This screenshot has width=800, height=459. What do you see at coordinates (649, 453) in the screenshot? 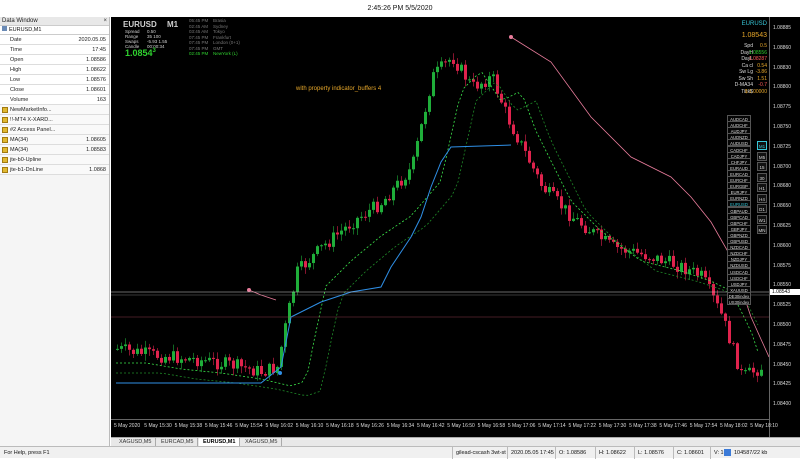
I see `status-low: L: 1.08576` at bounding box center [649, 453].